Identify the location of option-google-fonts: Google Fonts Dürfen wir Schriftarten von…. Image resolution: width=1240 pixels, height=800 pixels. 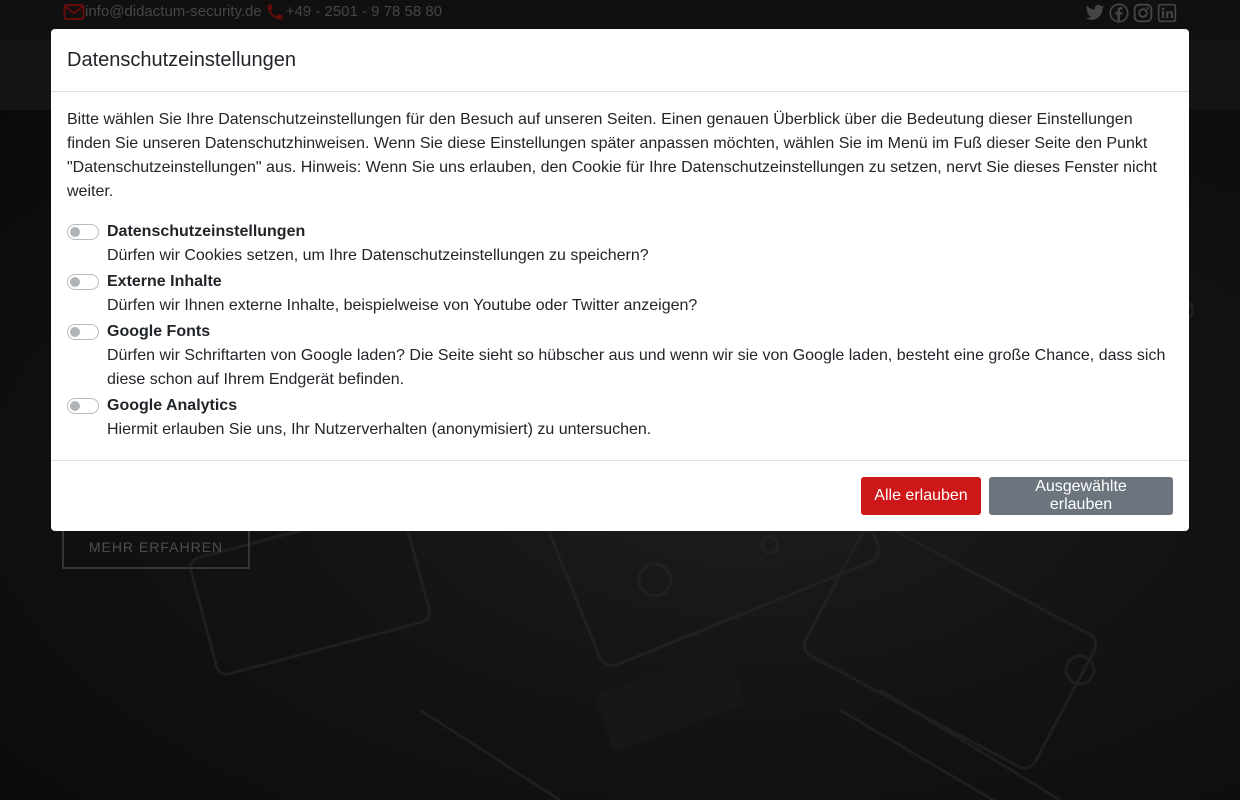
(620, 356).